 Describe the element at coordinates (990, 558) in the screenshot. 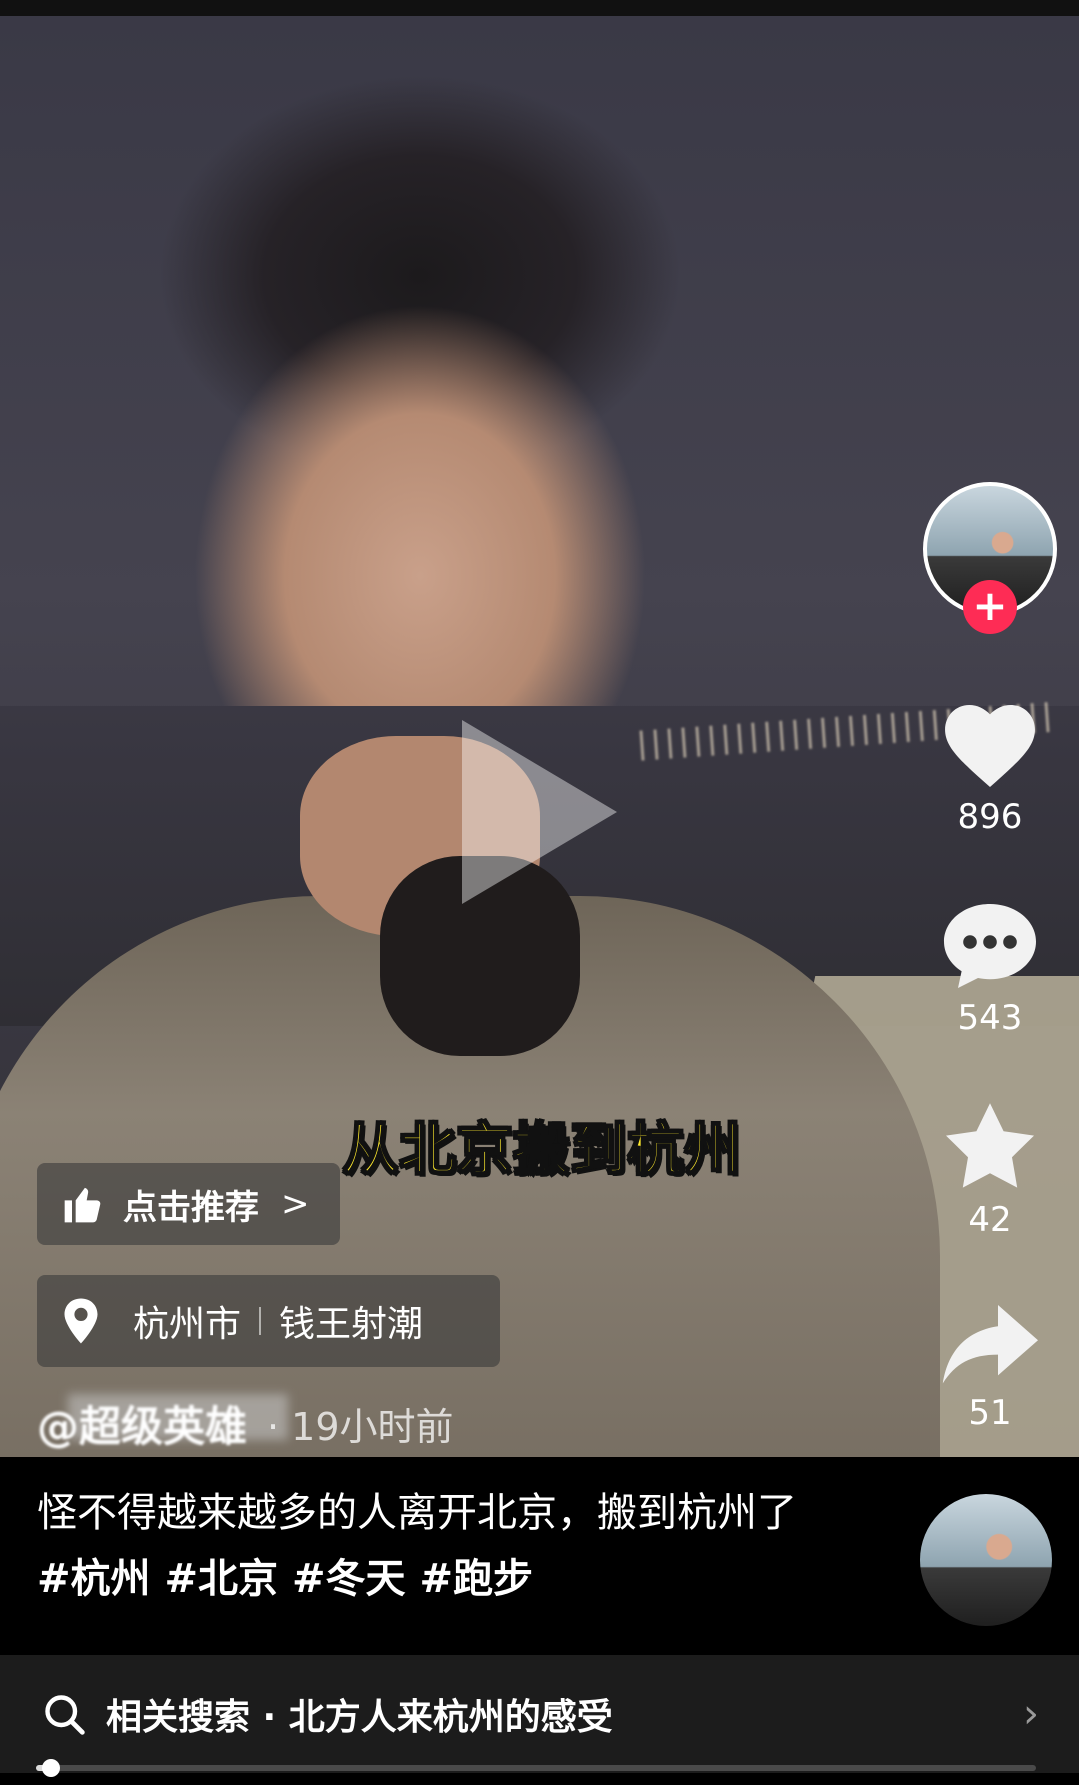

I see `author-avatar-block: +` at that location.